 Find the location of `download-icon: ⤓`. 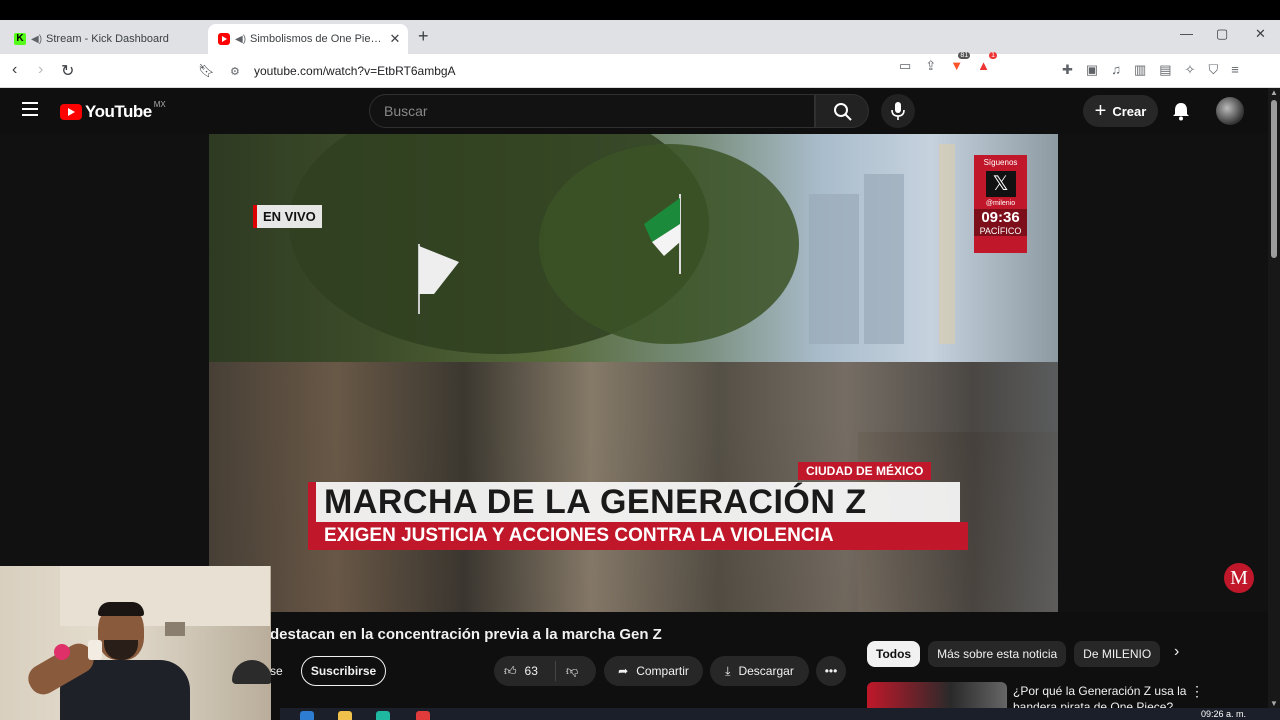

download-icon: ⤓ is located at coordinates (728, 670).